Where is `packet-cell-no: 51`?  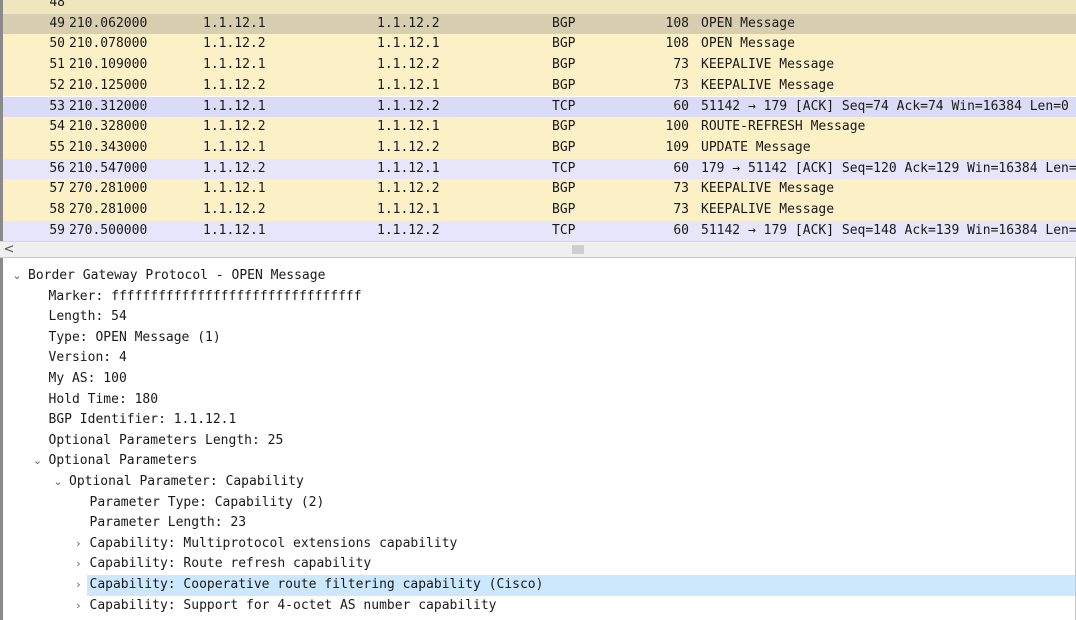 packet-cell-no: 51 is located at coordinates (57, 65).